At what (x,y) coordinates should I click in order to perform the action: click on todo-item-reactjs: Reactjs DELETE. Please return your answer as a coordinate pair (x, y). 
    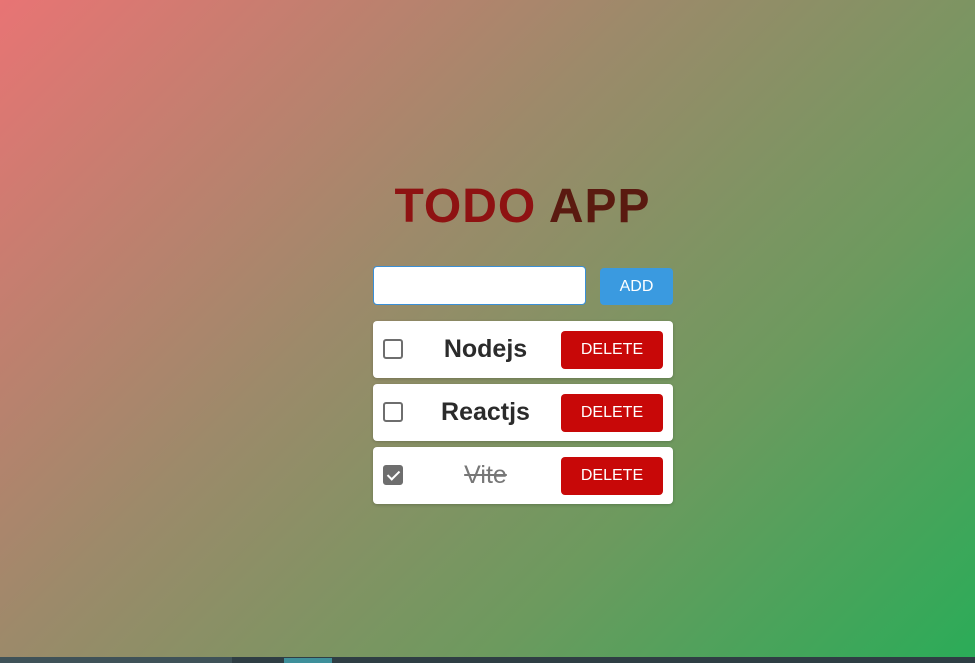
    Looking at the image, I should click on (523, 412).